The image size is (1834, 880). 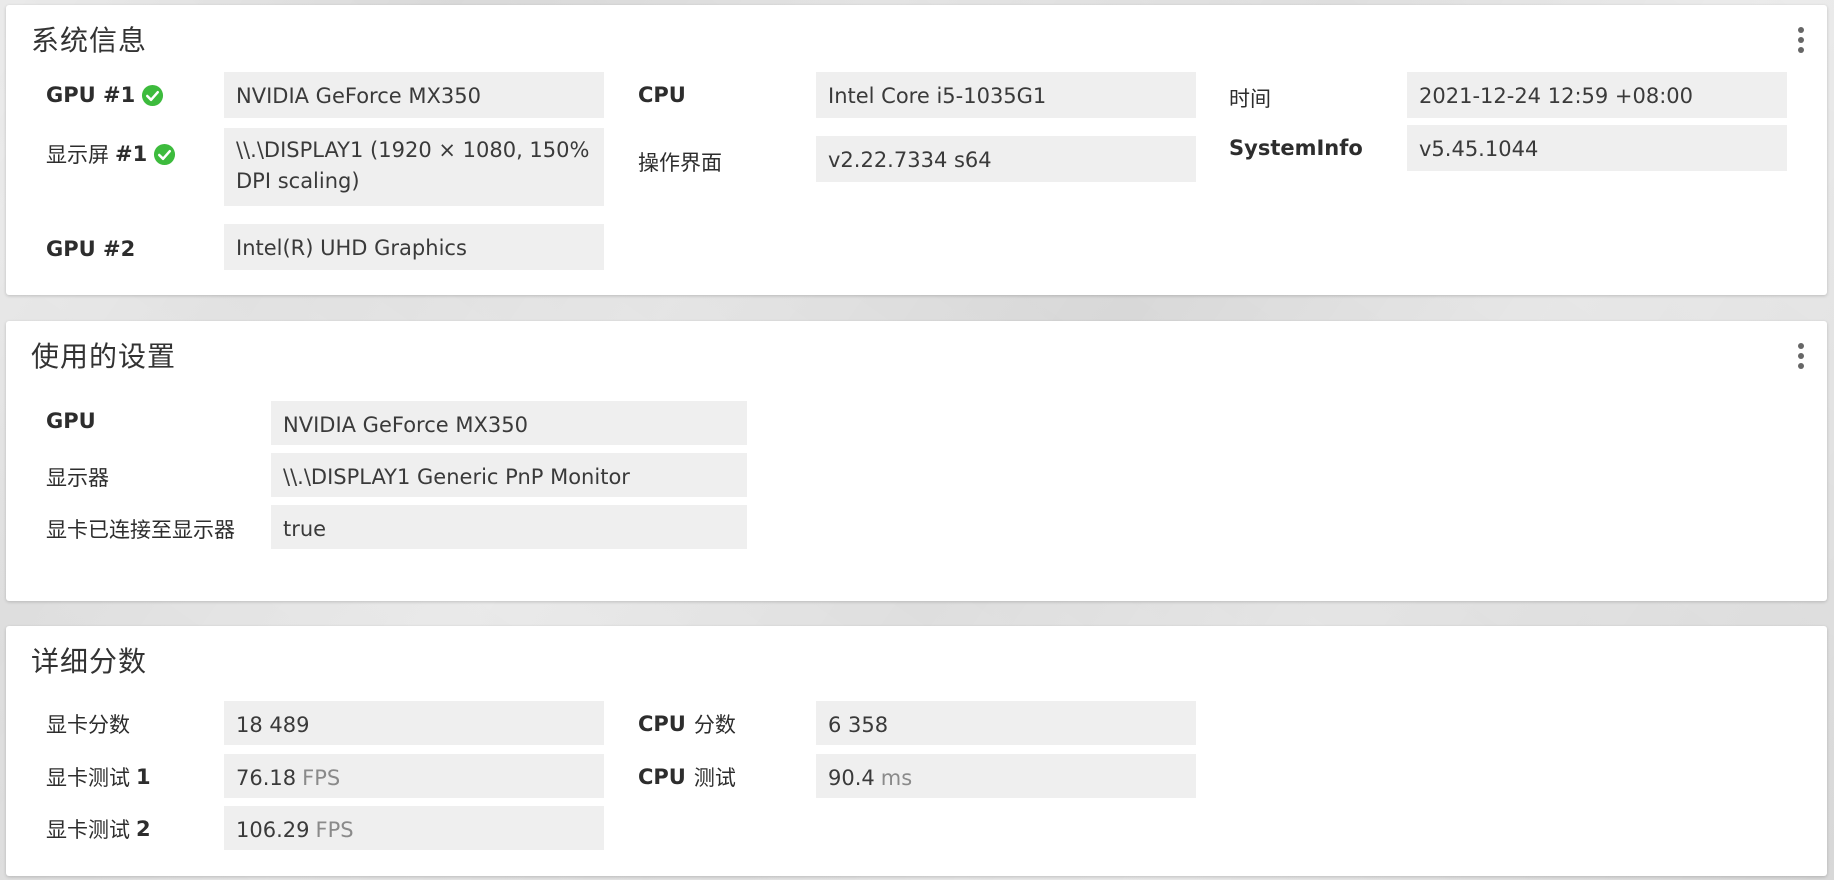 I want to click on settings-title: 使用的设置, so click(x=104, y=356).